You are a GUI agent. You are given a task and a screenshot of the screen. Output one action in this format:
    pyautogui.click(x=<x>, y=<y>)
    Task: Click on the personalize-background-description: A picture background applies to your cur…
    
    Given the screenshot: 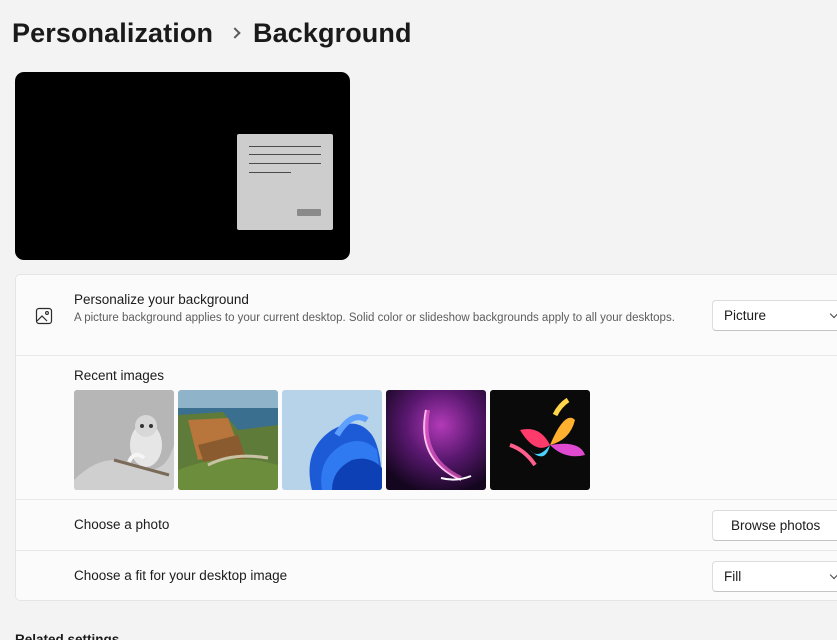 What is the action you would take?
    pyautogui.click(x=374, y=318)
    